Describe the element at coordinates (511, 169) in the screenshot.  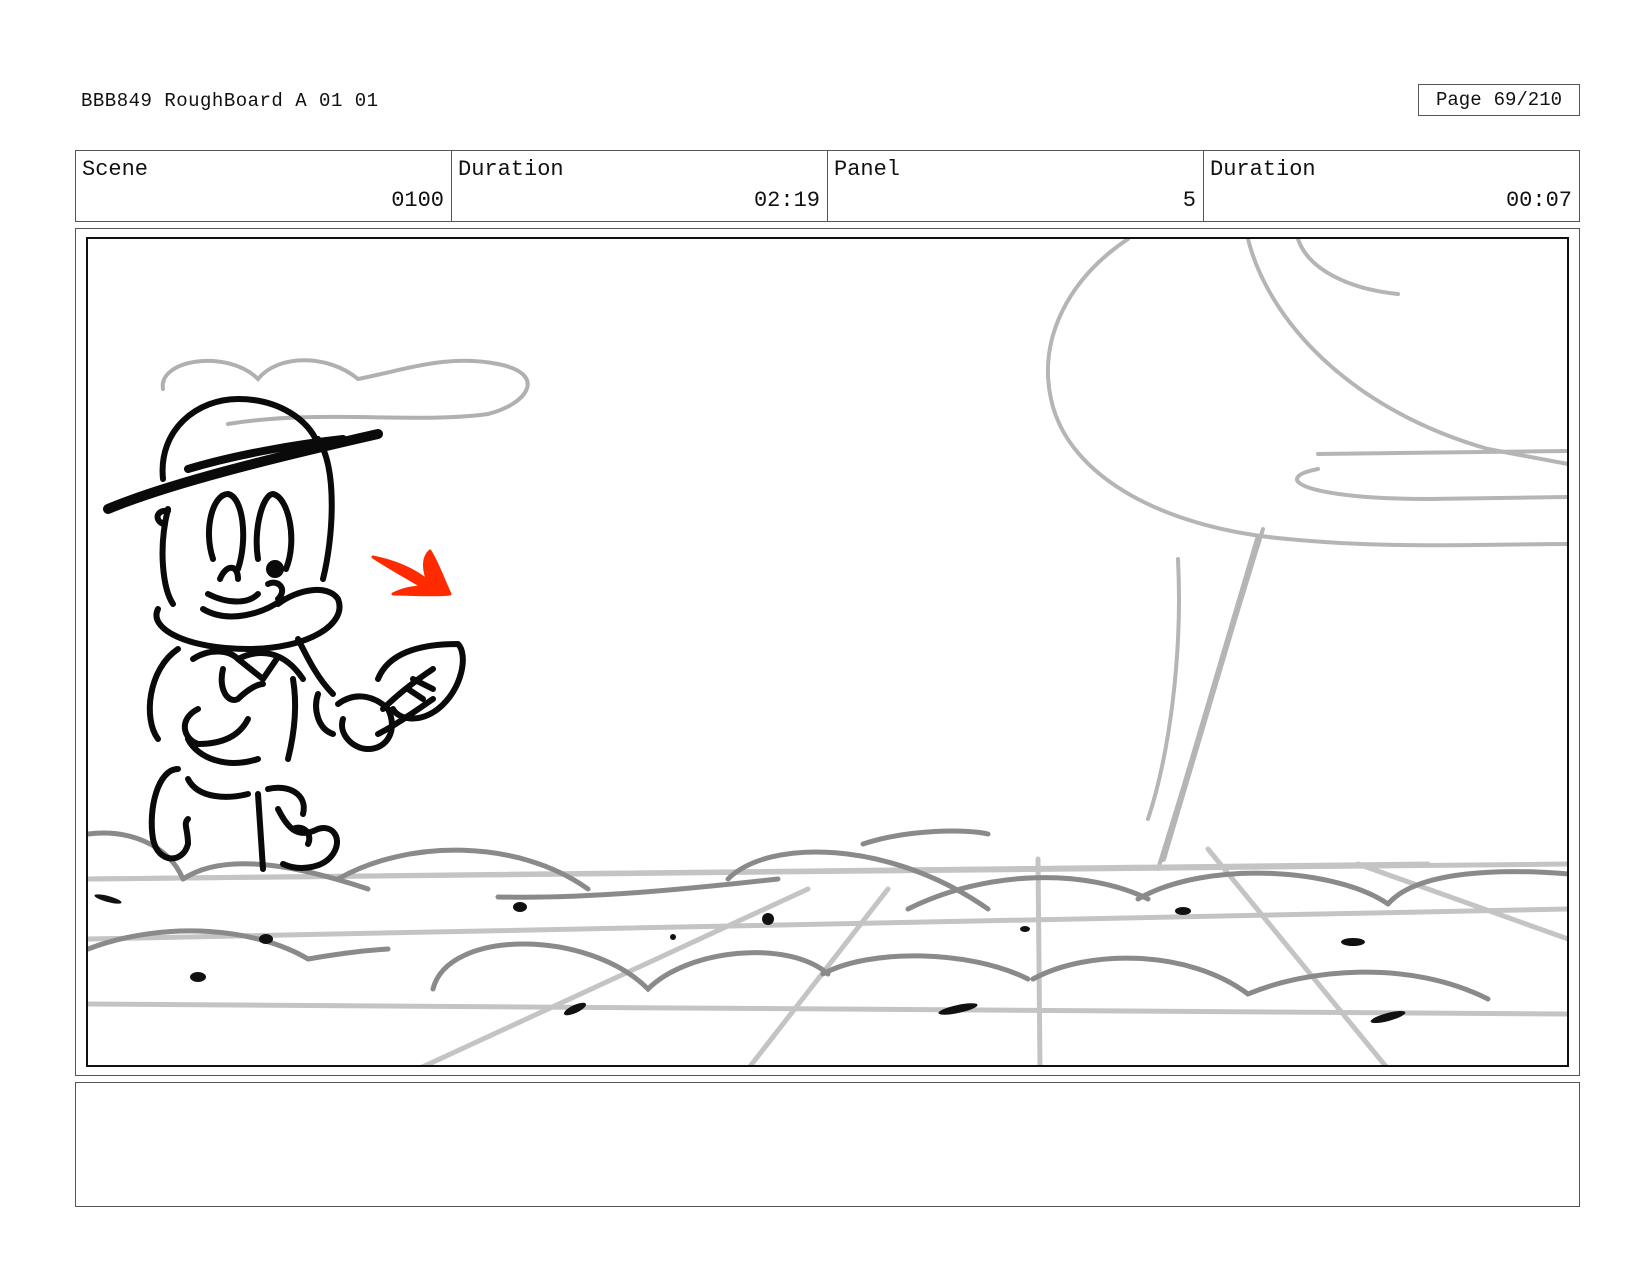
I see `scene-duration-label: Duration` at that location.